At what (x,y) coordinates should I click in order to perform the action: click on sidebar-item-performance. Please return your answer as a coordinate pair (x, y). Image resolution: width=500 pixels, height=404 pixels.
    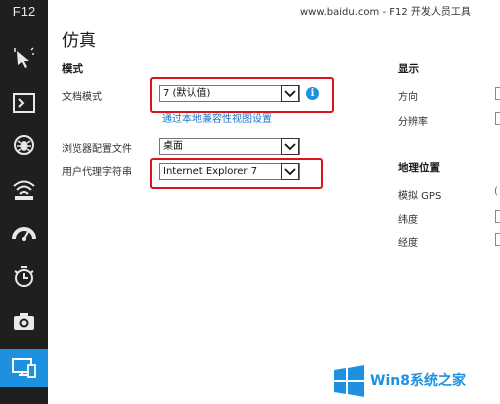
    Looking at the image, I should click on (24, 233).